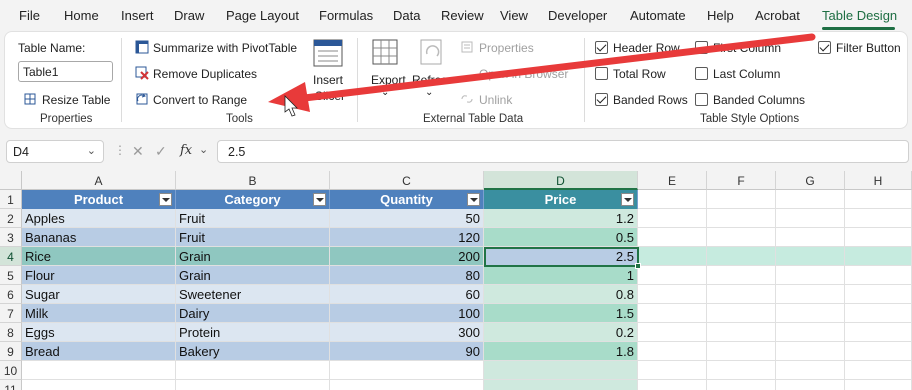 The height and width of the screenshot is (390, 912). I want to click on table-cell: 1.2, so click(561, 218).